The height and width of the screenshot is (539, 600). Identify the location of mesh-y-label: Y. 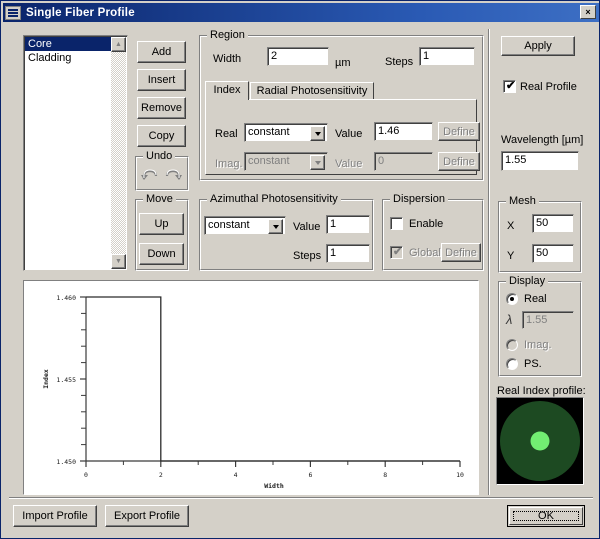
(511, 256).